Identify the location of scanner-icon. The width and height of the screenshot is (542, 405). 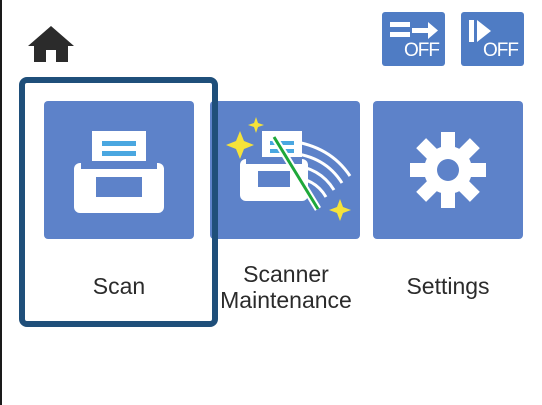
(119, 172).